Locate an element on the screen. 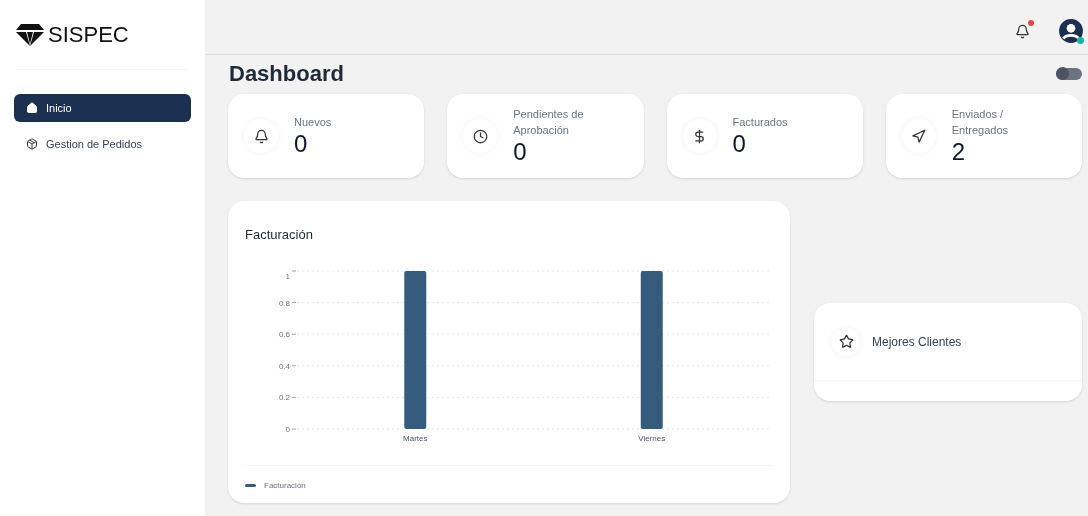 Image resolution: width=1088 pixels, height=516 pixels. x-axis-label: Martes is located at coordinates (415, 438).